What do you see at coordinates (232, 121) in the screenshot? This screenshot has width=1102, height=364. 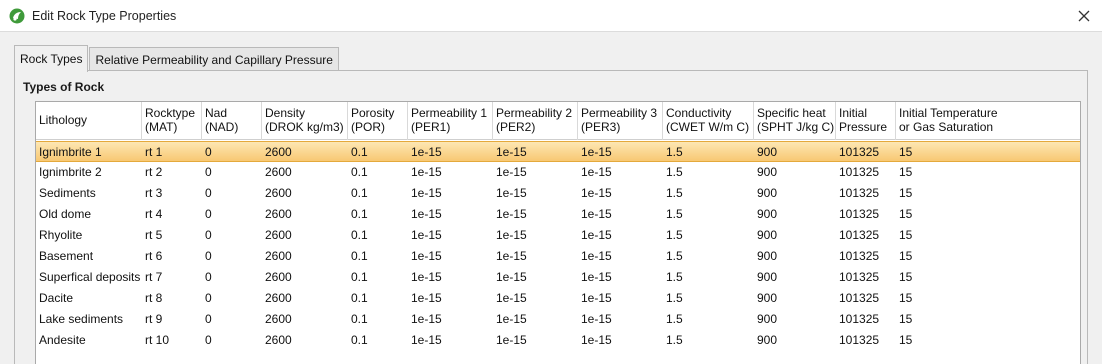 I see `column-header: Nad (NAD)` at bounding box center [232, 121].